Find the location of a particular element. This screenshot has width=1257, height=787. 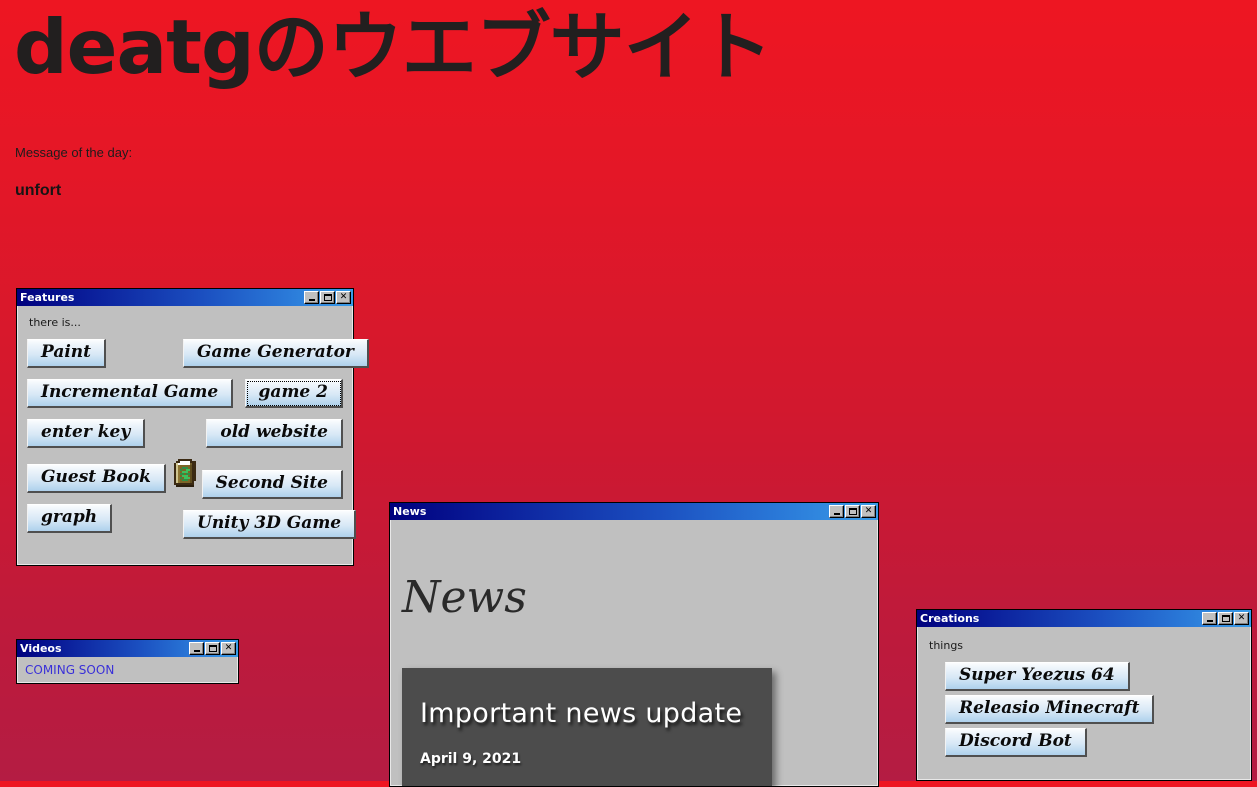

window-body-videos: COMING SOON is located at coordinates (127, 671).